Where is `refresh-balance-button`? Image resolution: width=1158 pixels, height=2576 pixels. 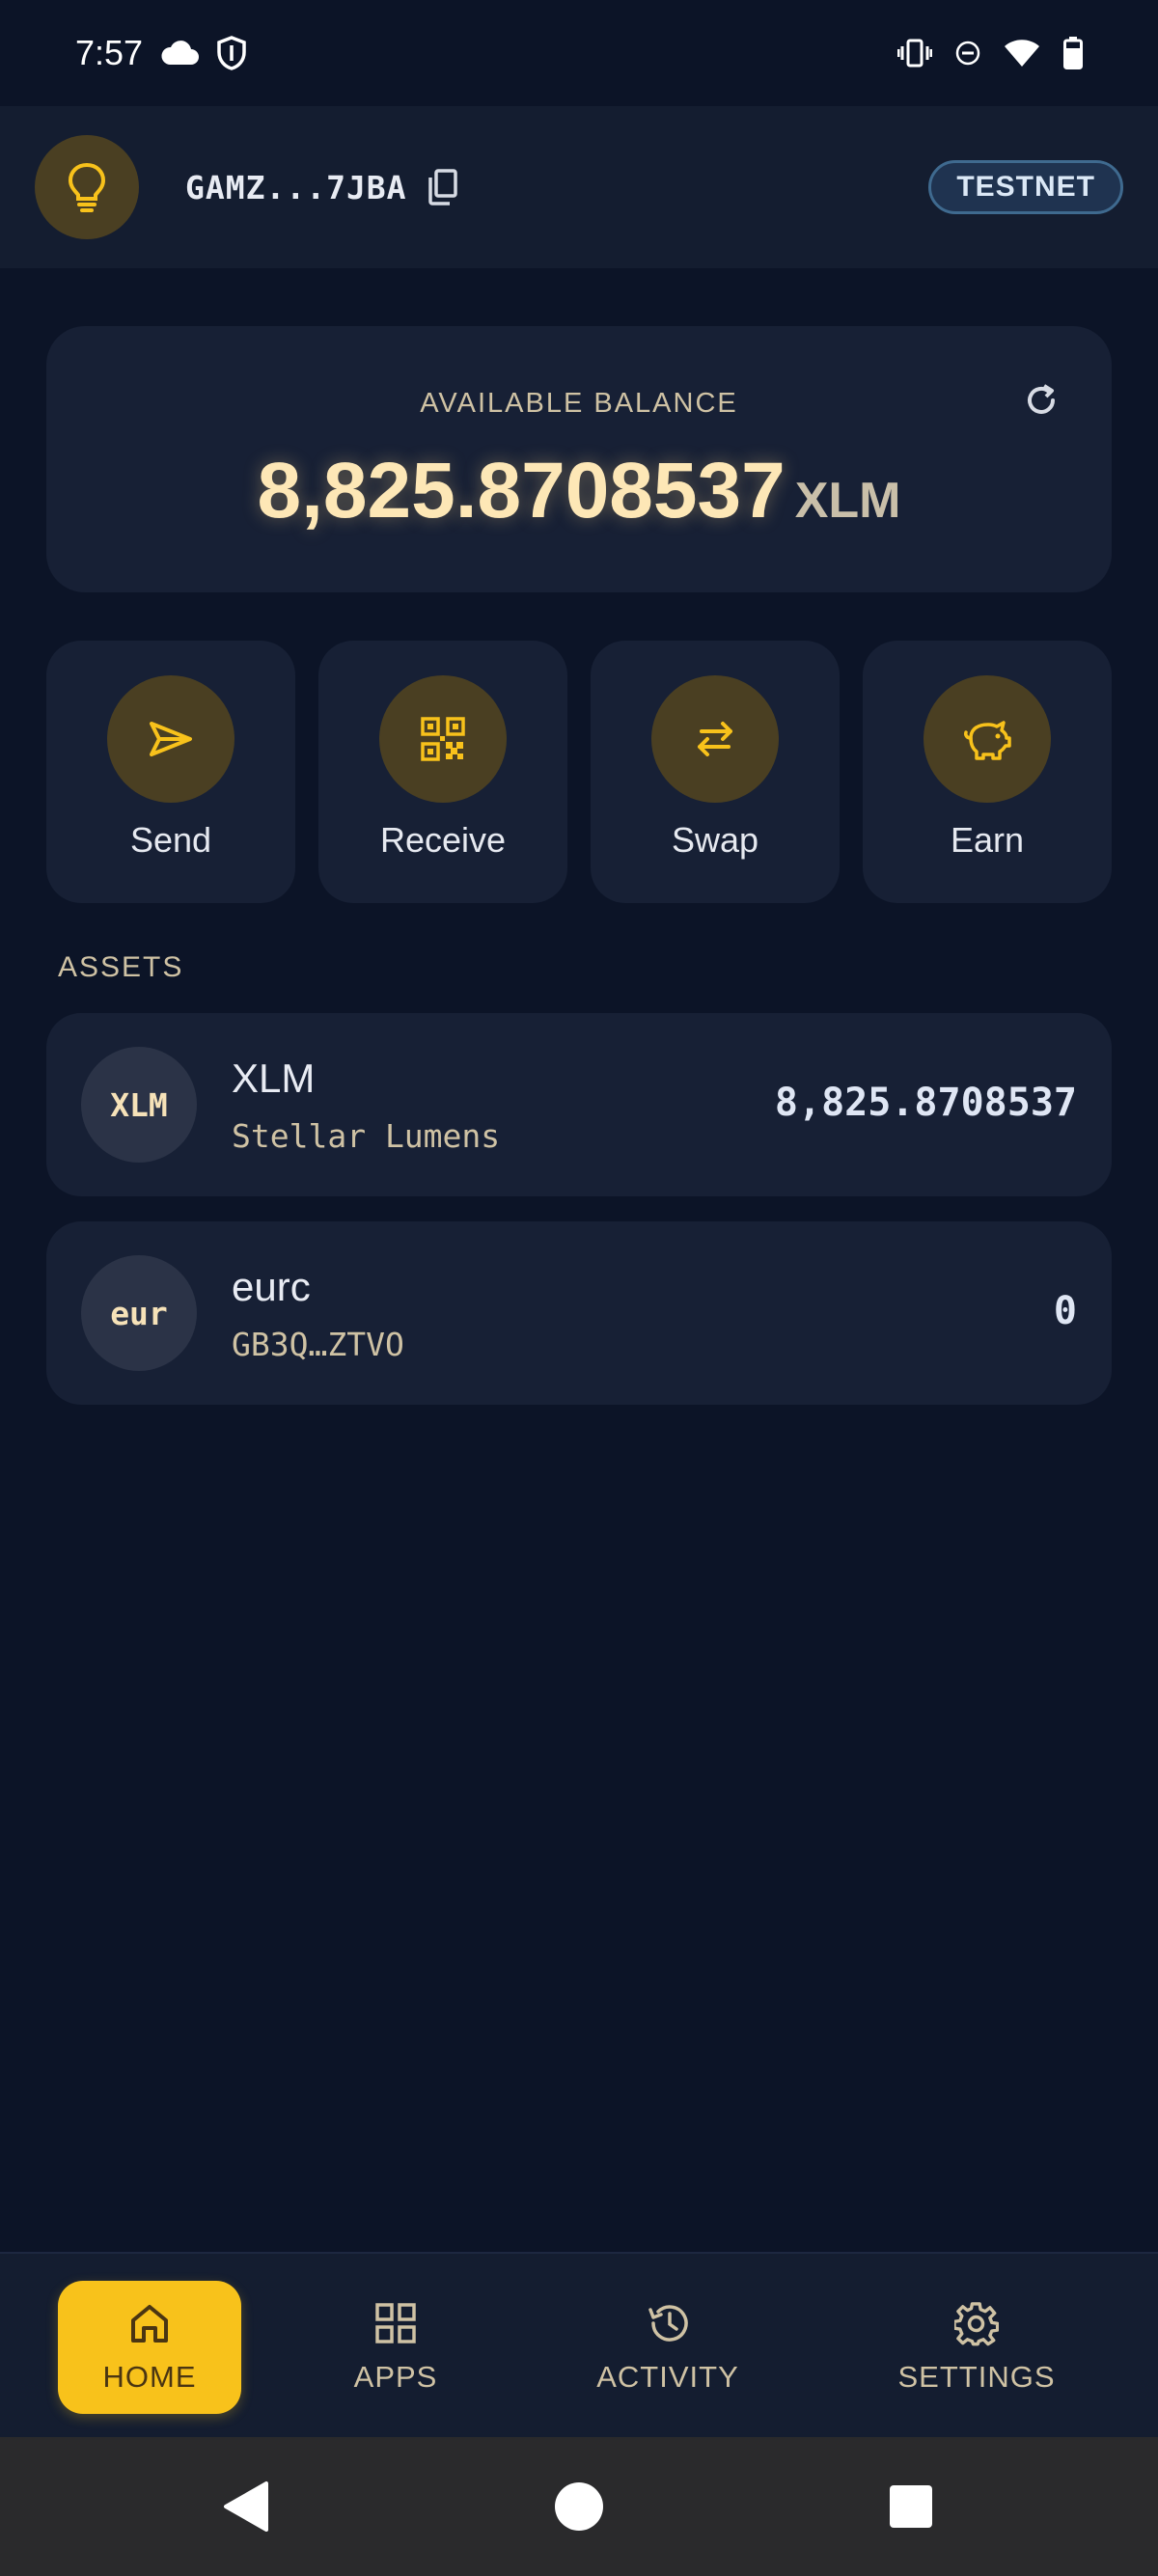
refresh-balance-button is located at coordinates (1041, 403).